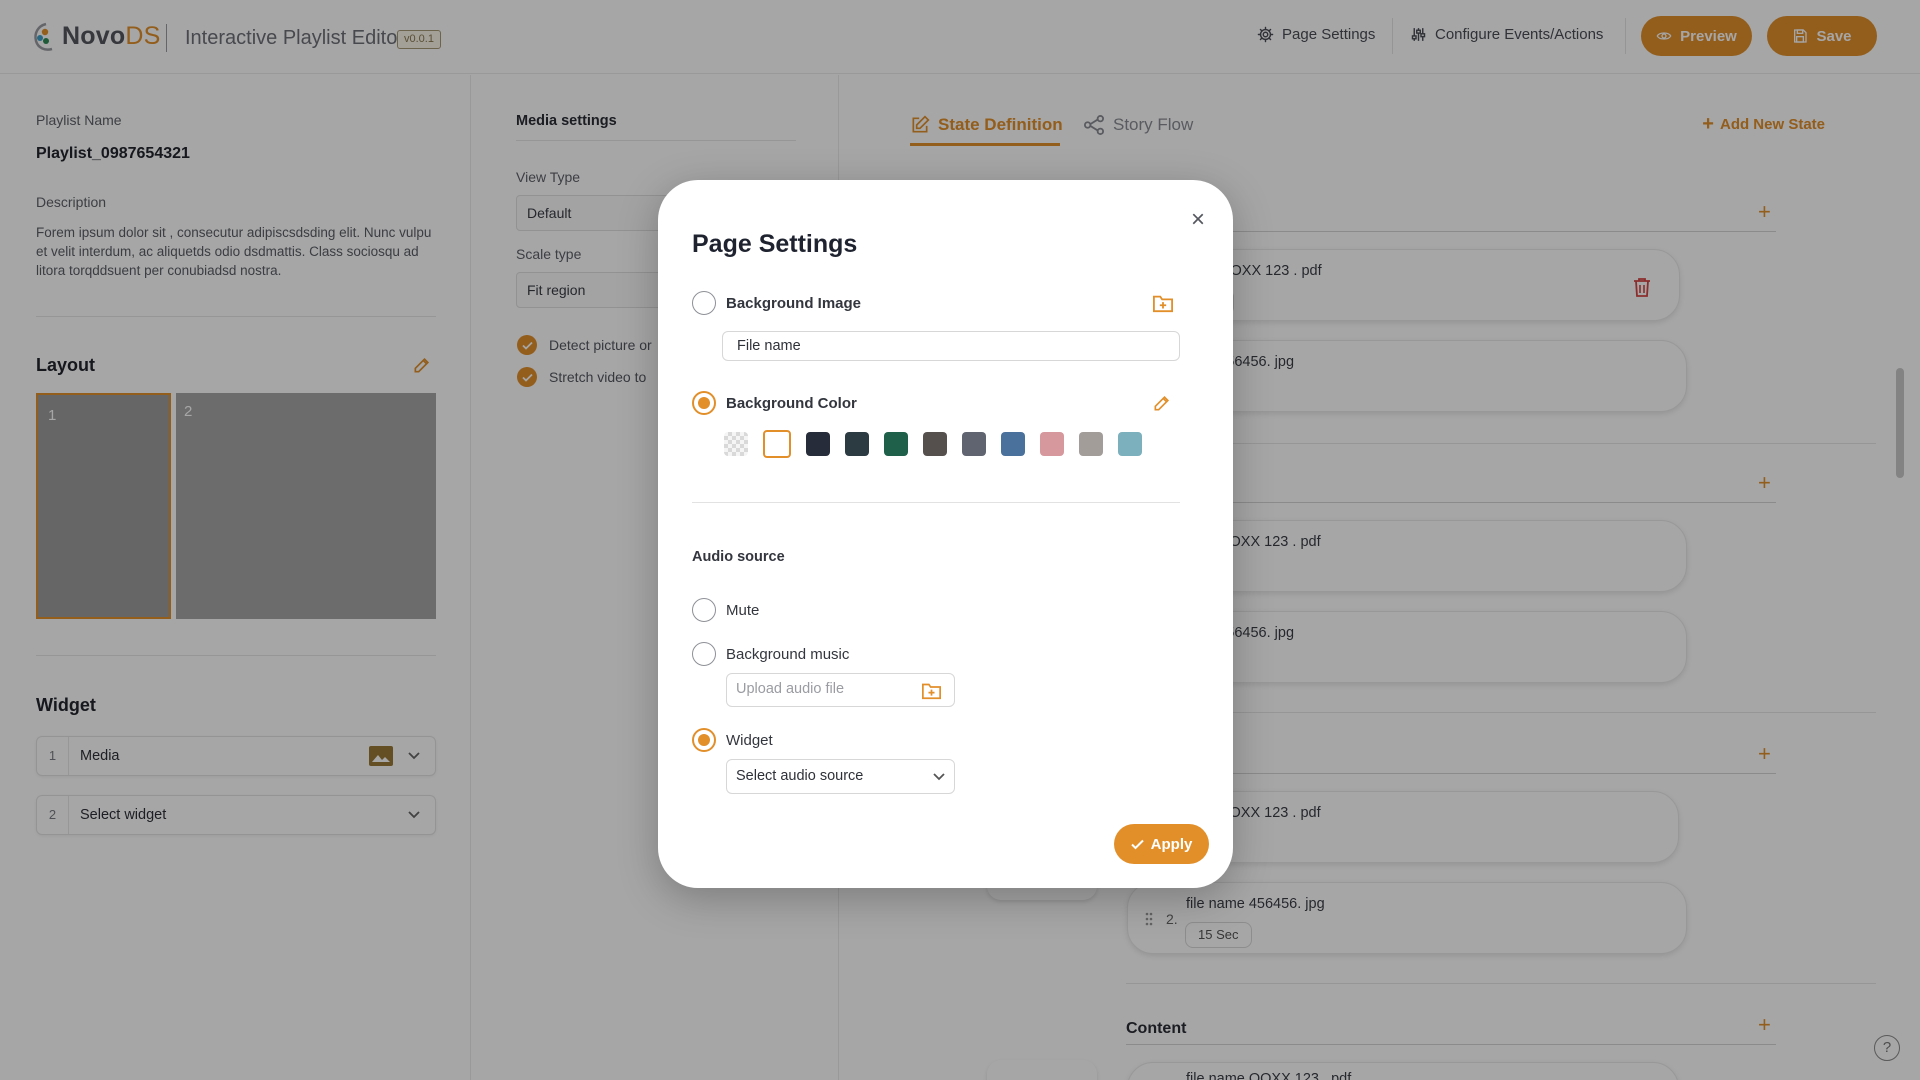 The height and width of the screenshot is (1080, 1920). What do you see at coordinates (704, 654) in the screenshot?
I see `background-music-radio` at bounding box center [704, 654].